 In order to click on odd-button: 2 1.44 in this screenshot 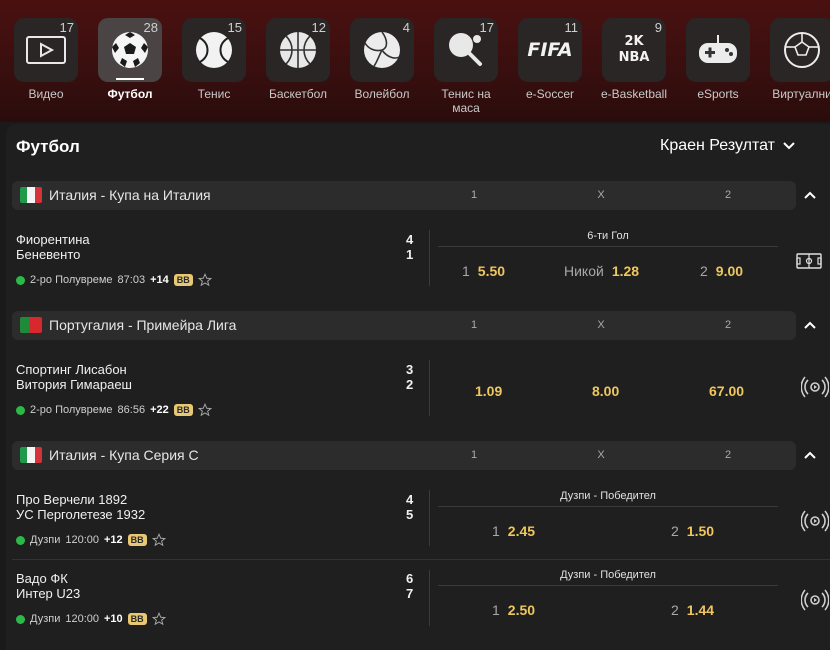, I will do `click(692, 610)`.